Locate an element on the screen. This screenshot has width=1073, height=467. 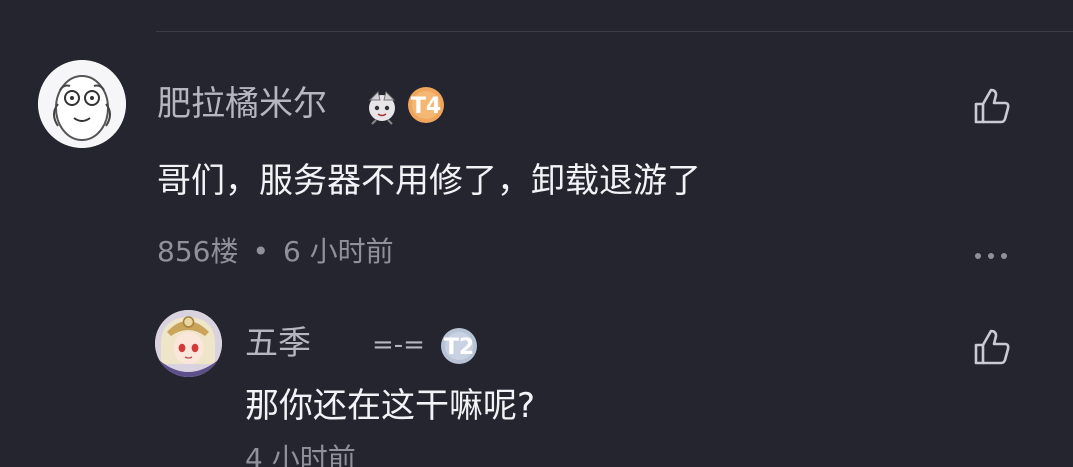
reply-thumbs-up-icon is located at coordinates (992, 347).